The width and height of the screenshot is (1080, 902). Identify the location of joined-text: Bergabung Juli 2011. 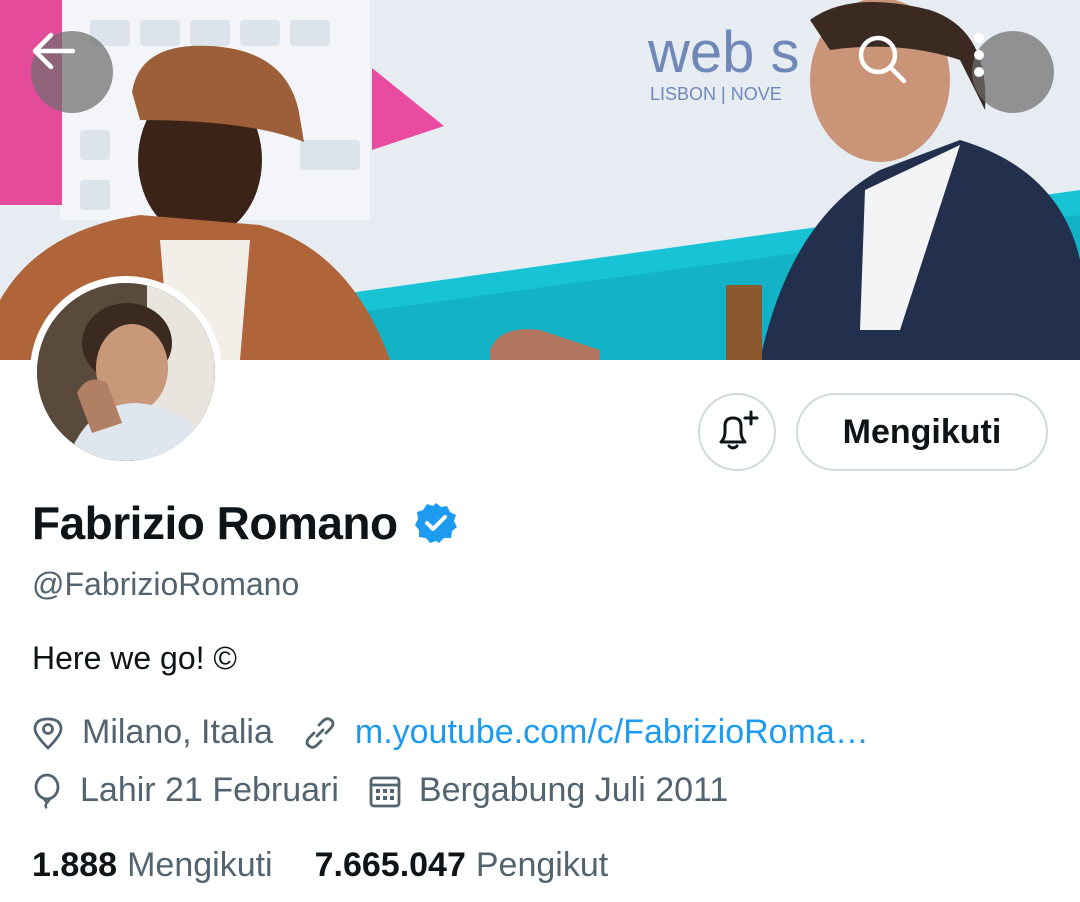
(573, 790).